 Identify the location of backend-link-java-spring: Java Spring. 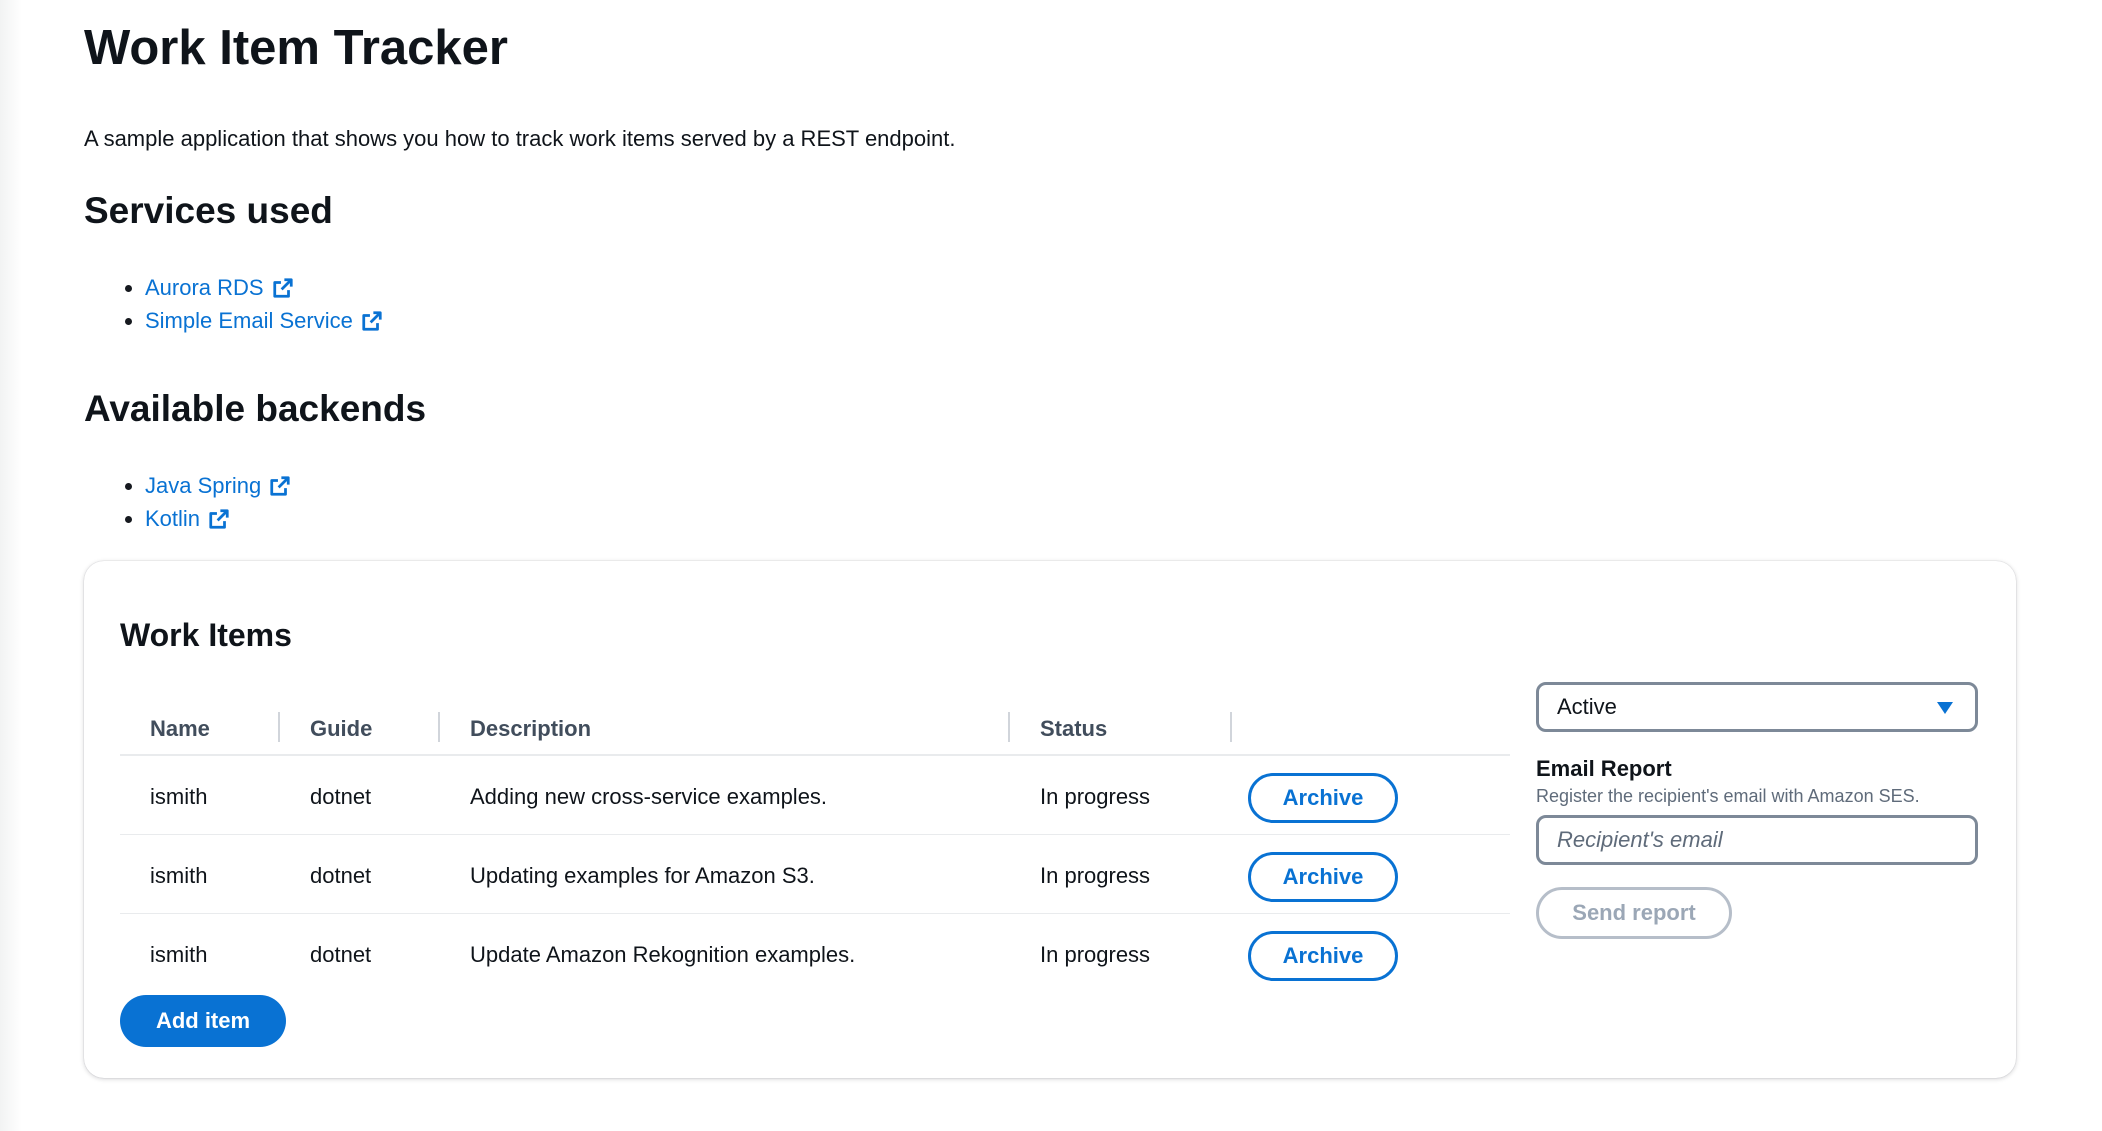
(218, 485).